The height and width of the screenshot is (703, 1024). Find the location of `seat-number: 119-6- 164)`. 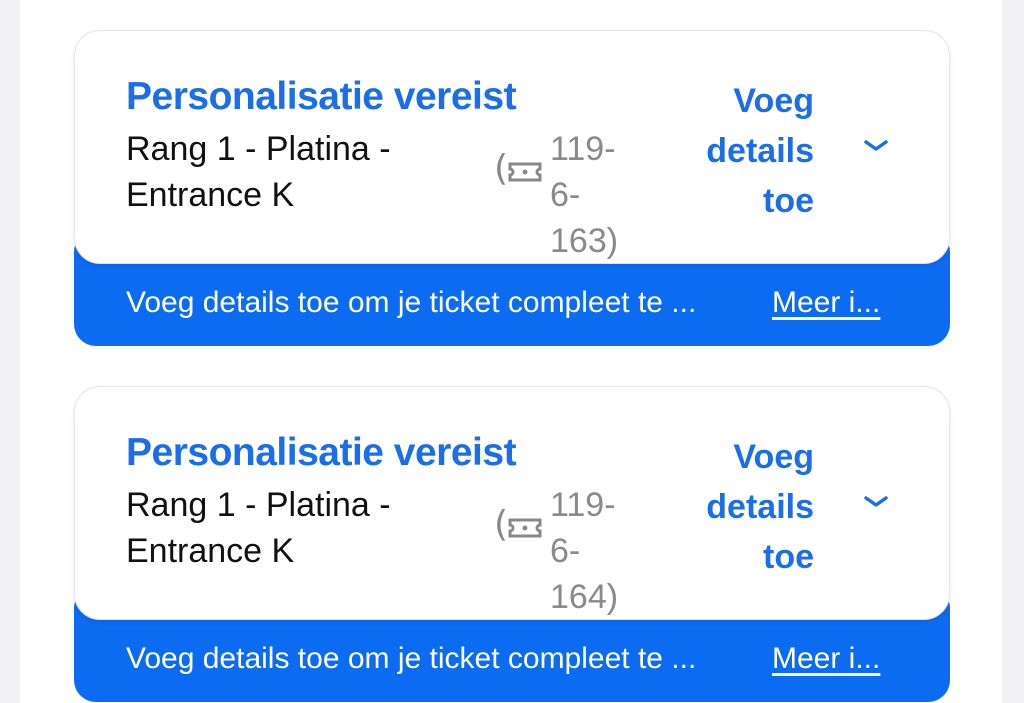

seat-number: 119-6- 164) is located at coordinates (597, 551).